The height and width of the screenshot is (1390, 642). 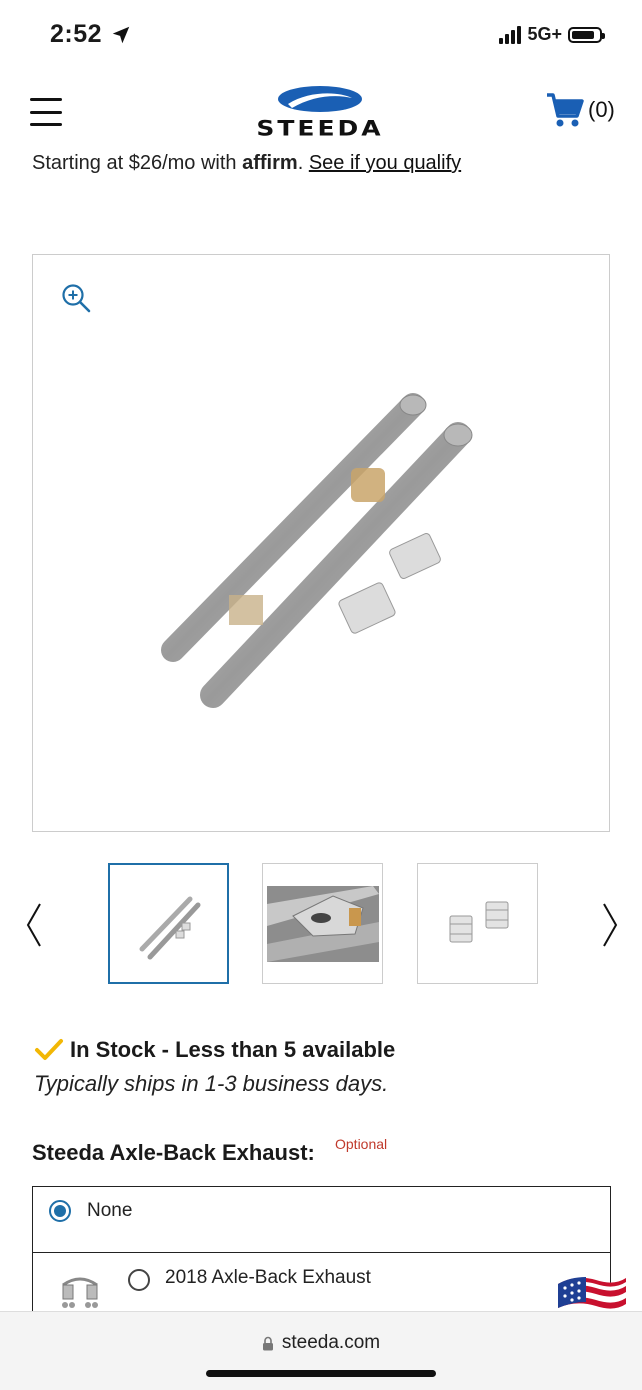 What do you see at coordinates (317, 550) in the screenshot?
I see `exhaust-pipes-image` at bounding box center [317, 550].